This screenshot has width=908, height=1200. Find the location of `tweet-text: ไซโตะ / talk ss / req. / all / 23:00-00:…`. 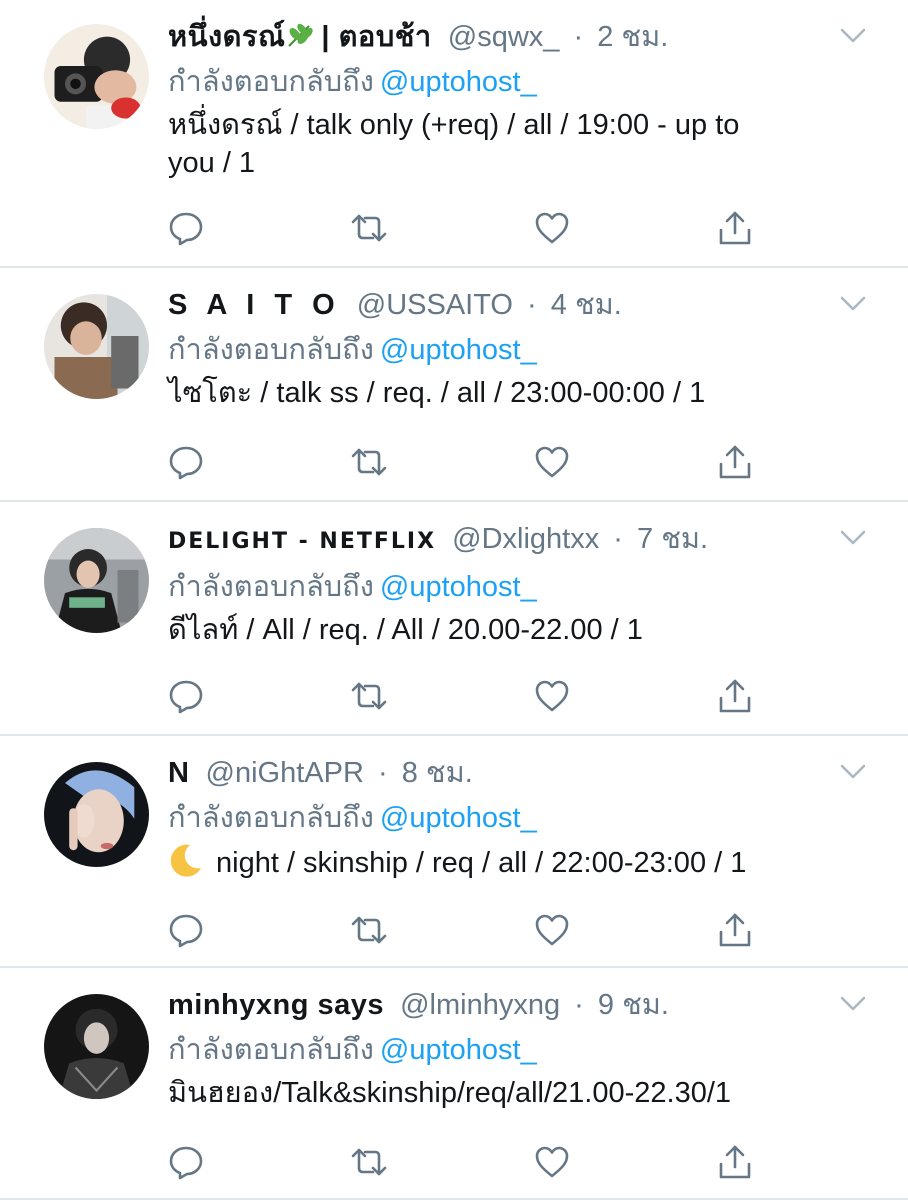

tweet-text: ไซโตะ / talk ss / req. / all / 23:00-00:… is located at coordinates (437, 393).